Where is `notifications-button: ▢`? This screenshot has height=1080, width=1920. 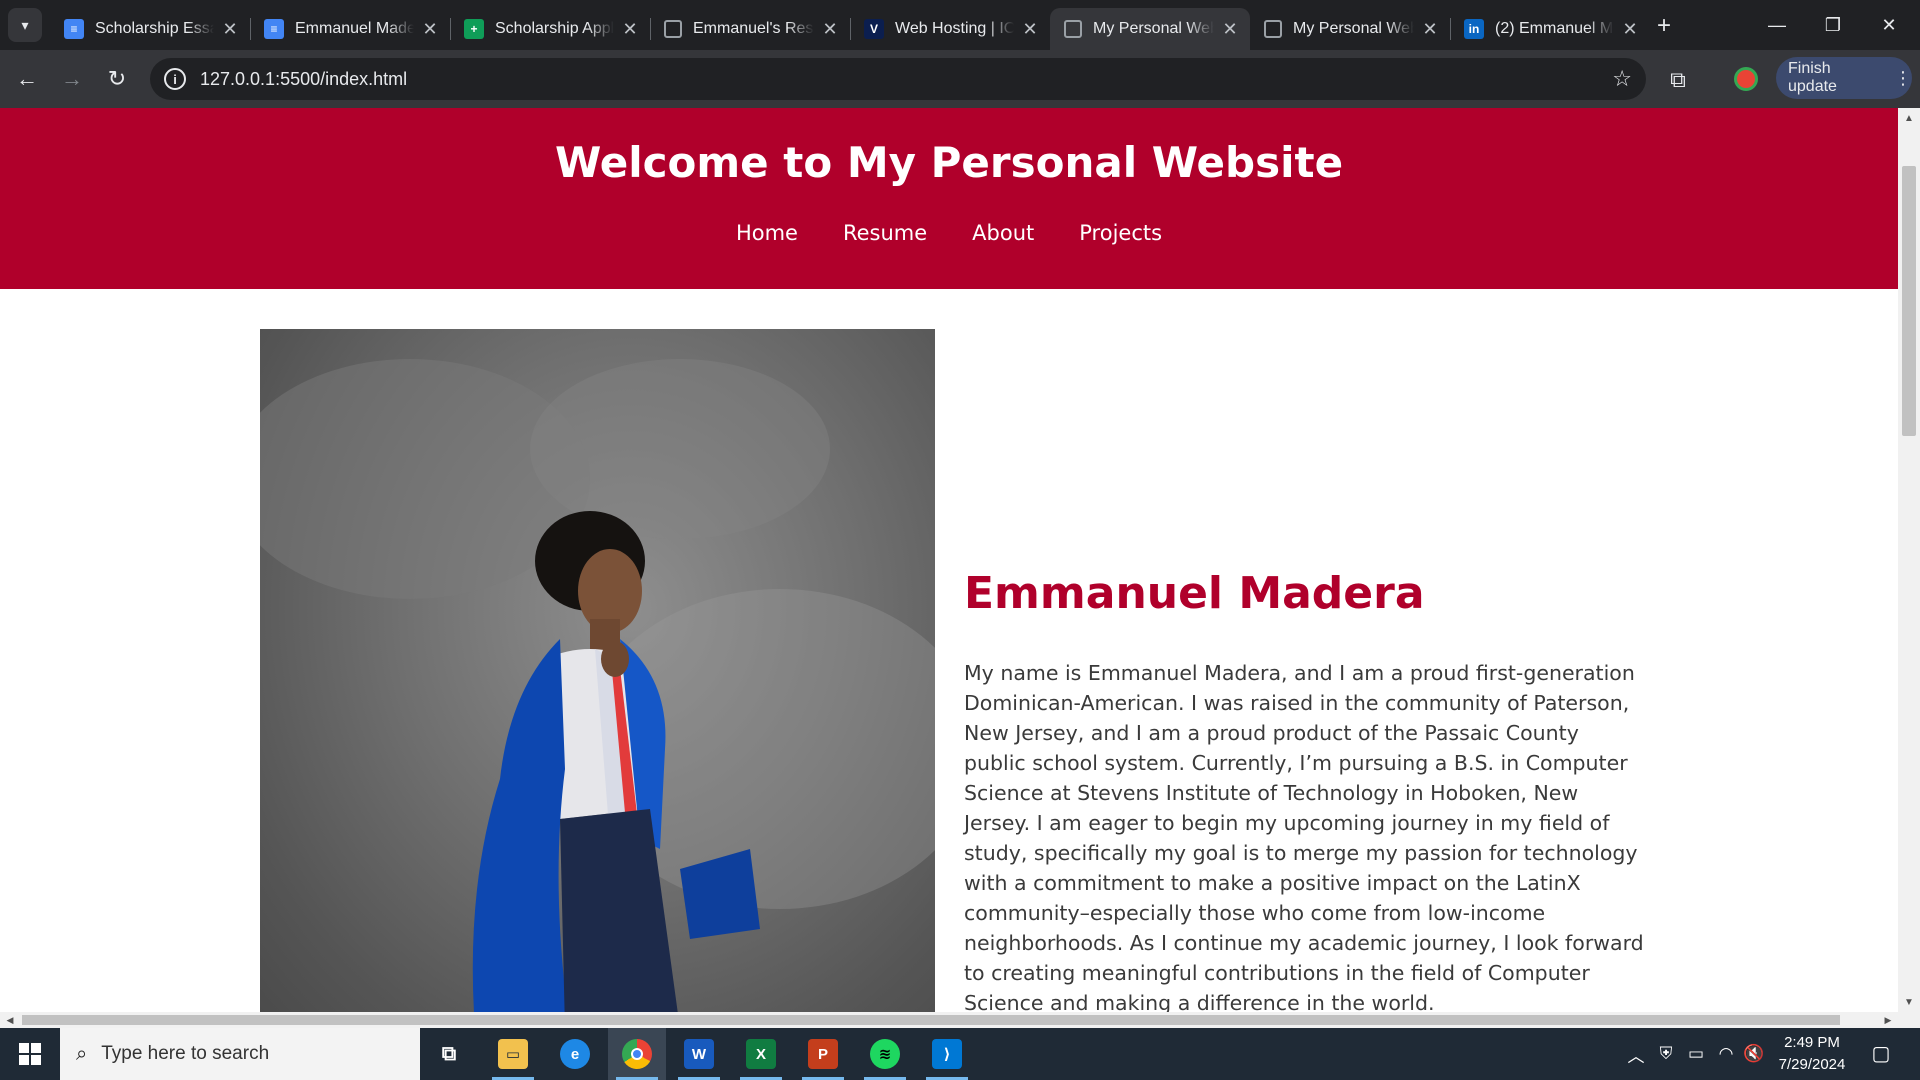
notifications-button: ▢ is located at coordinates (1881, 1053).